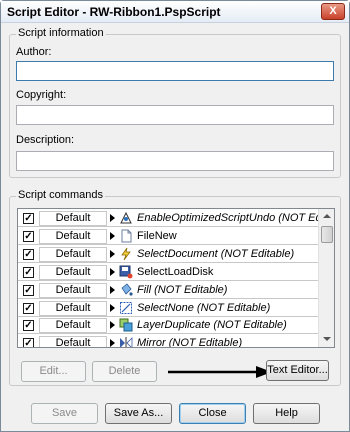 This screenshot has width=350, height=432. I want to click on lightning-icon, so click(126, 254).